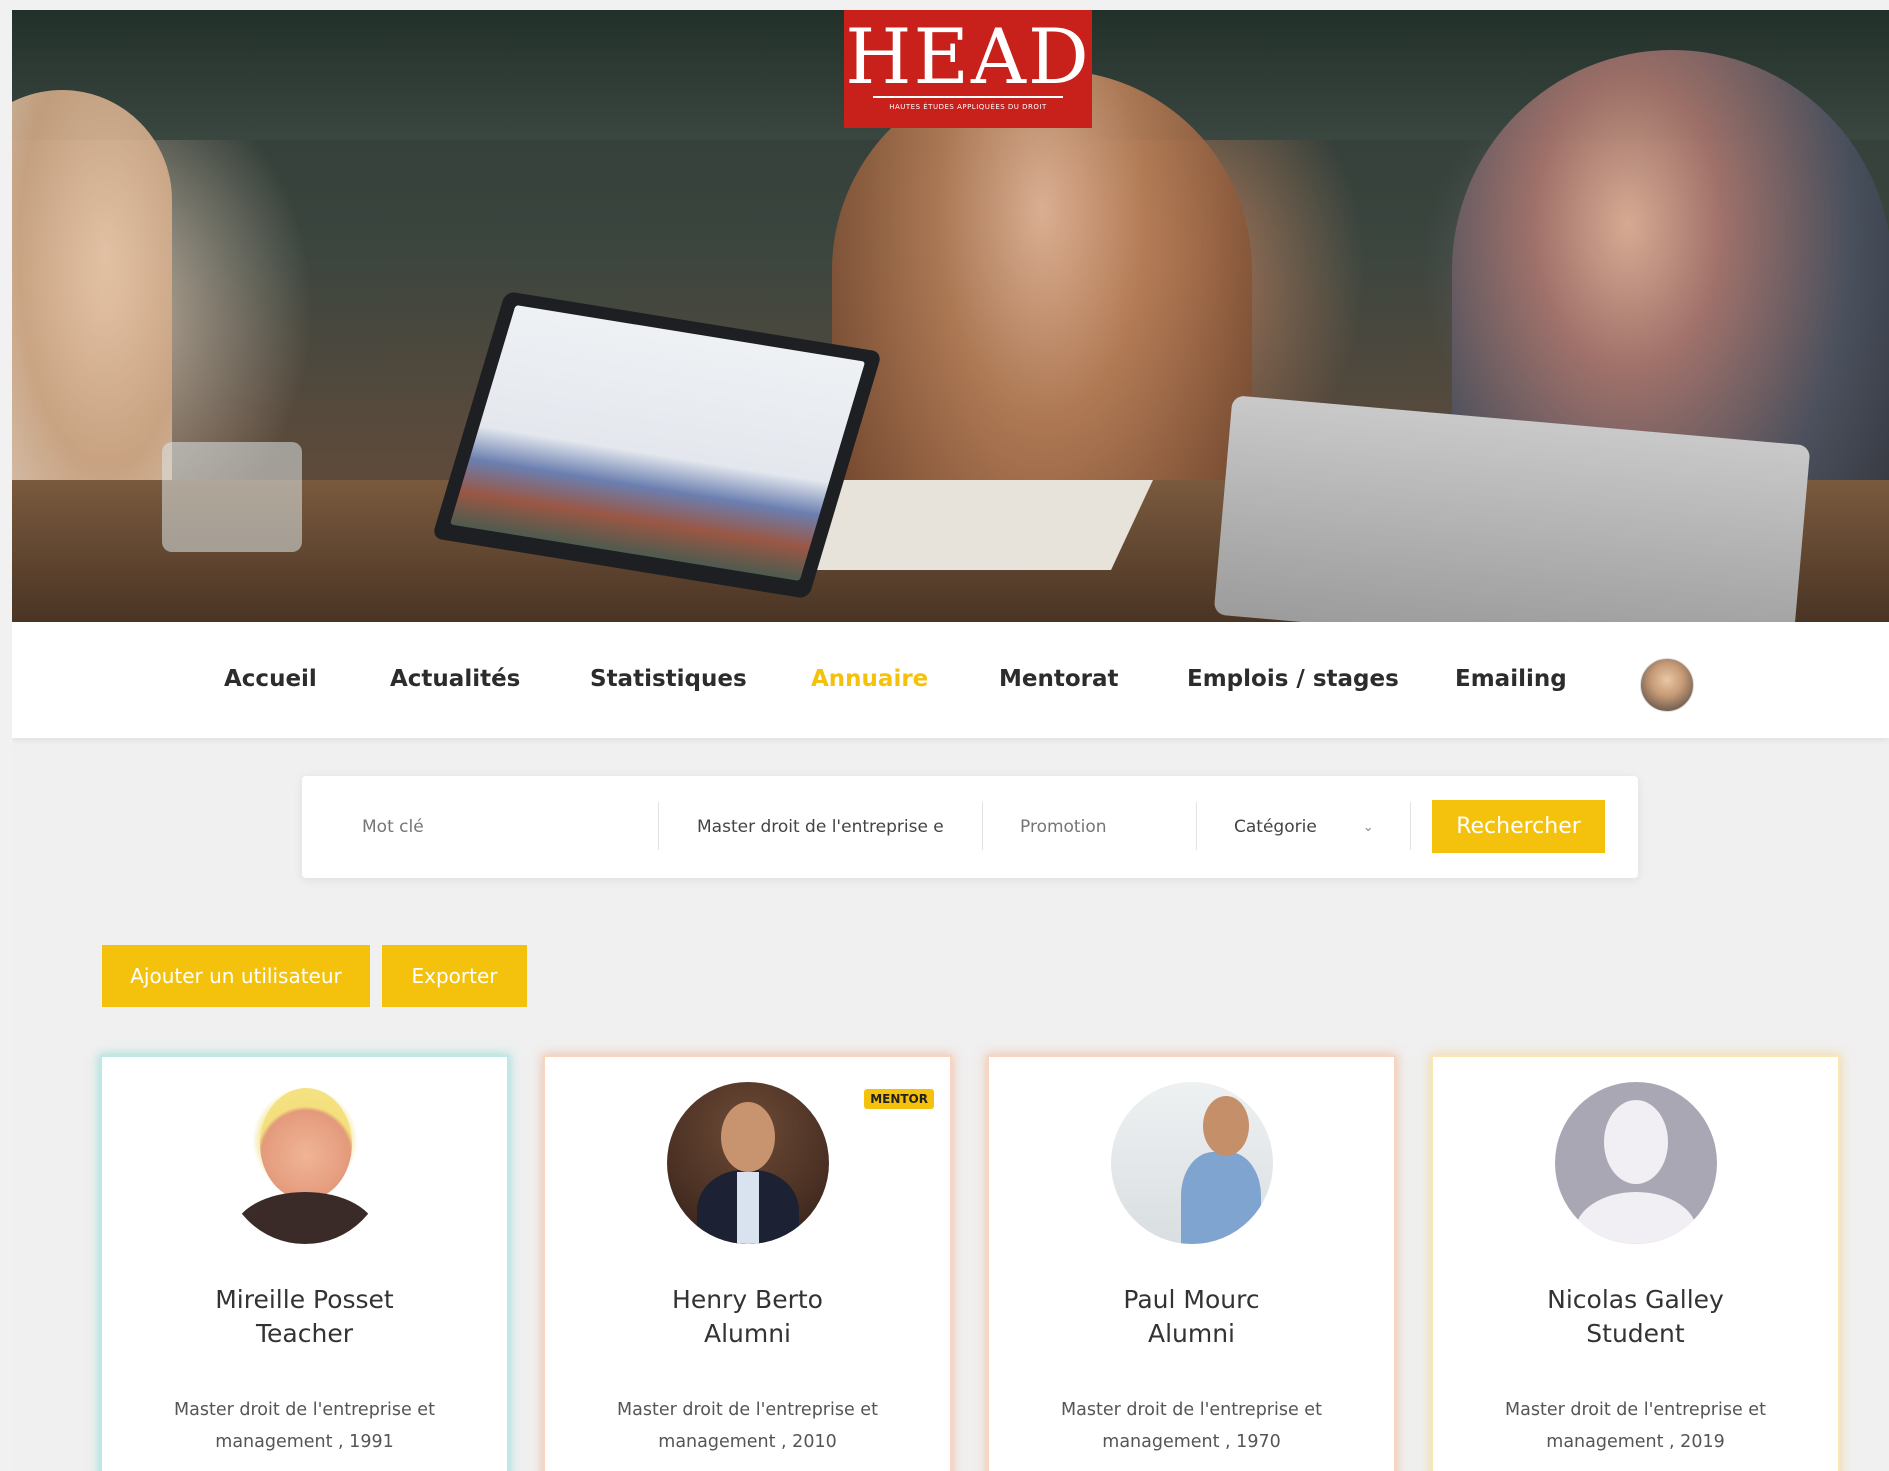  Describe the element at coordinates (820, 827) in the screenshot. I see `program-select-value: Master droit de l'entreprise e` at that location.